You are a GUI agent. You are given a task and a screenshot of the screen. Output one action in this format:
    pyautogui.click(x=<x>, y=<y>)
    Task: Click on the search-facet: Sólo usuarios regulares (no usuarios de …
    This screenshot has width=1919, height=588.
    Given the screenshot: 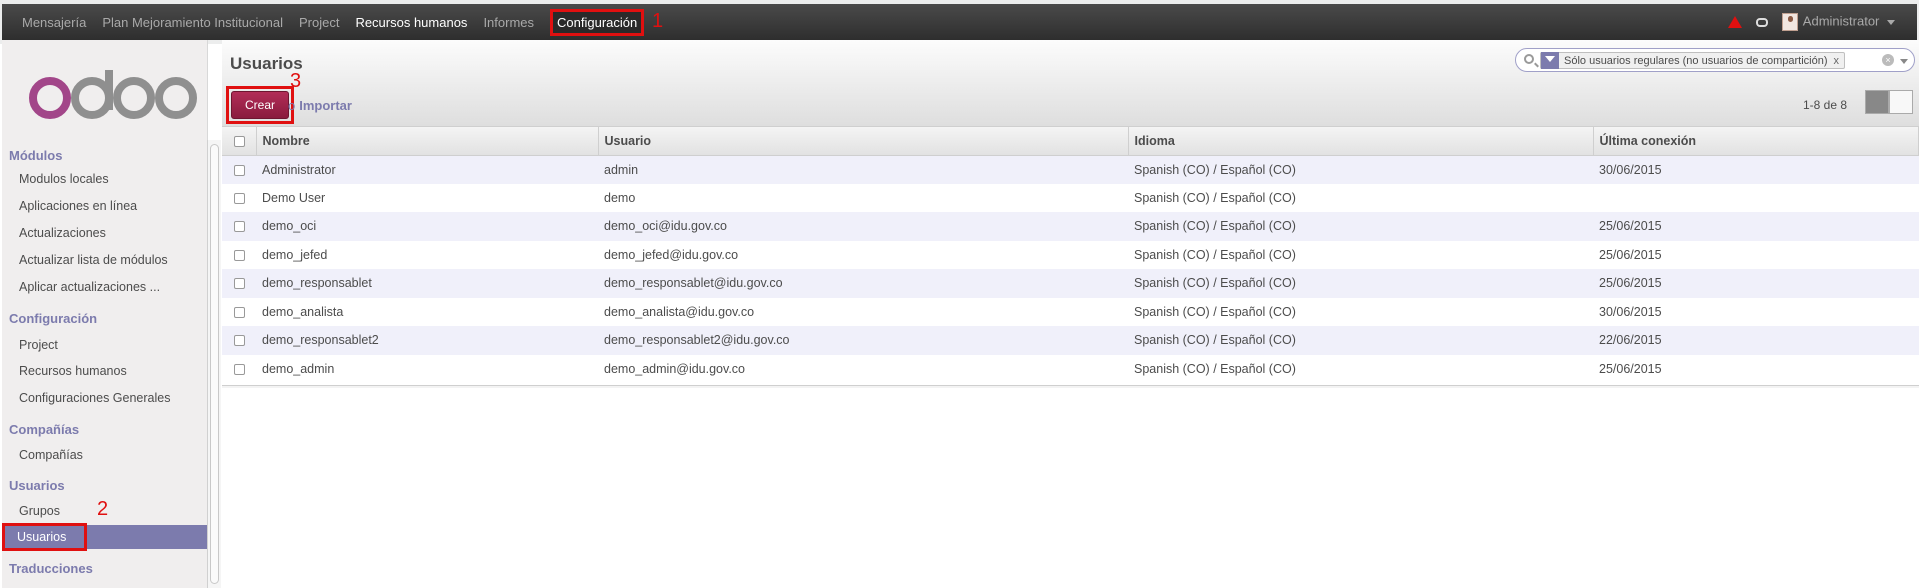 What is the action you would take?
    pyautogui.click(x=1693, y=60)
    